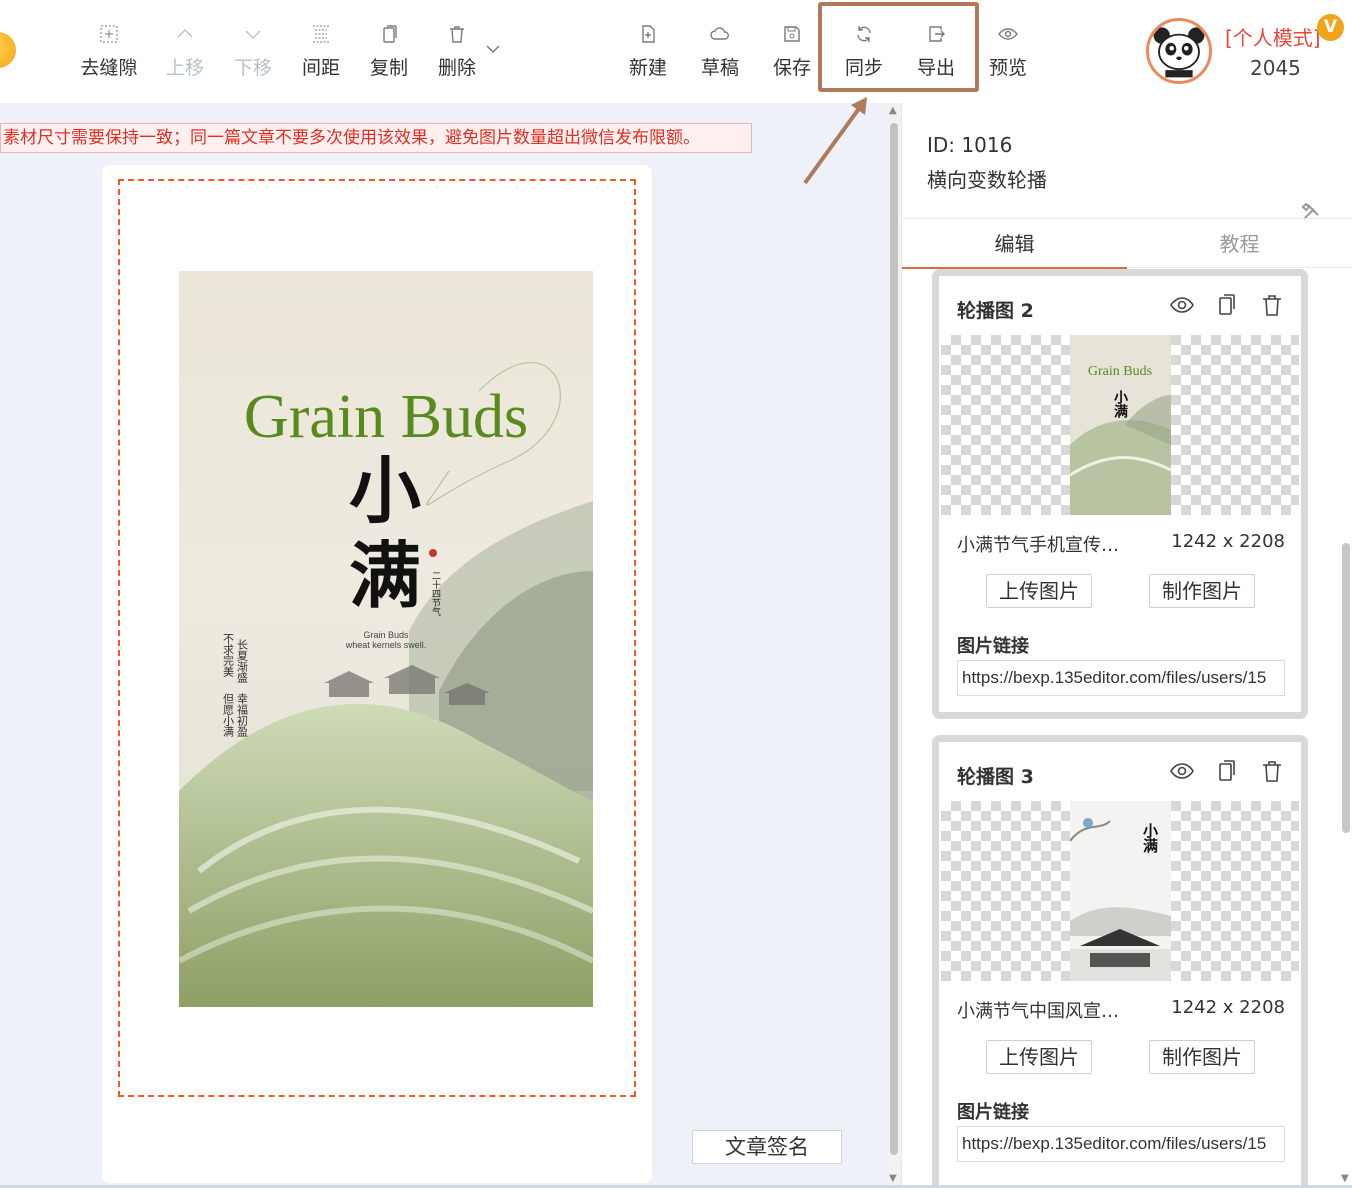 Image resolution: width=1352 pixels, height=1188 pixels. I want to click on panel-tabs: 编辑 教程, so click(1127, 243).